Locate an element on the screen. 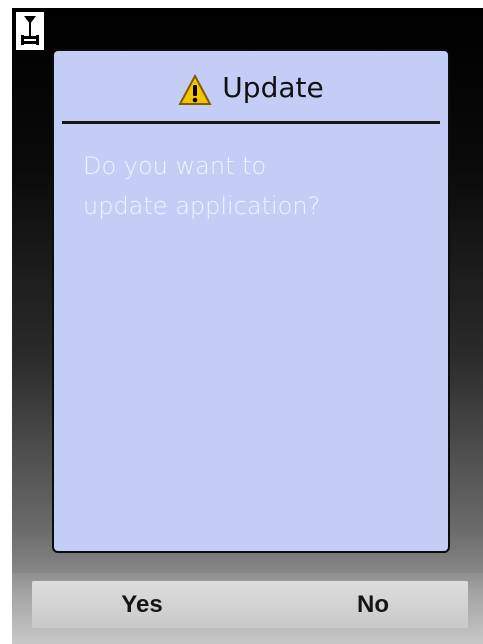  softkey-bar: Yes No is located at coordinates (247, 608).